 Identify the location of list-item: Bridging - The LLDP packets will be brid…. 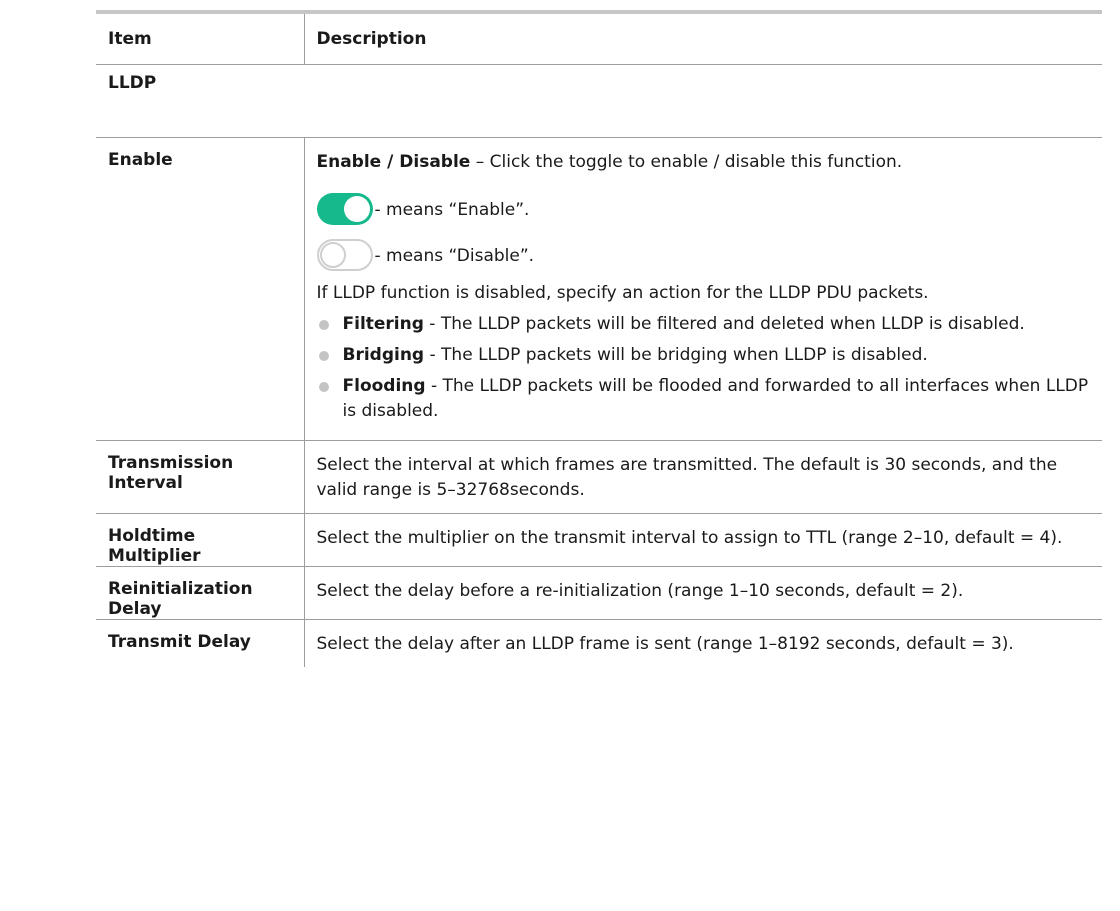
(704, 355).